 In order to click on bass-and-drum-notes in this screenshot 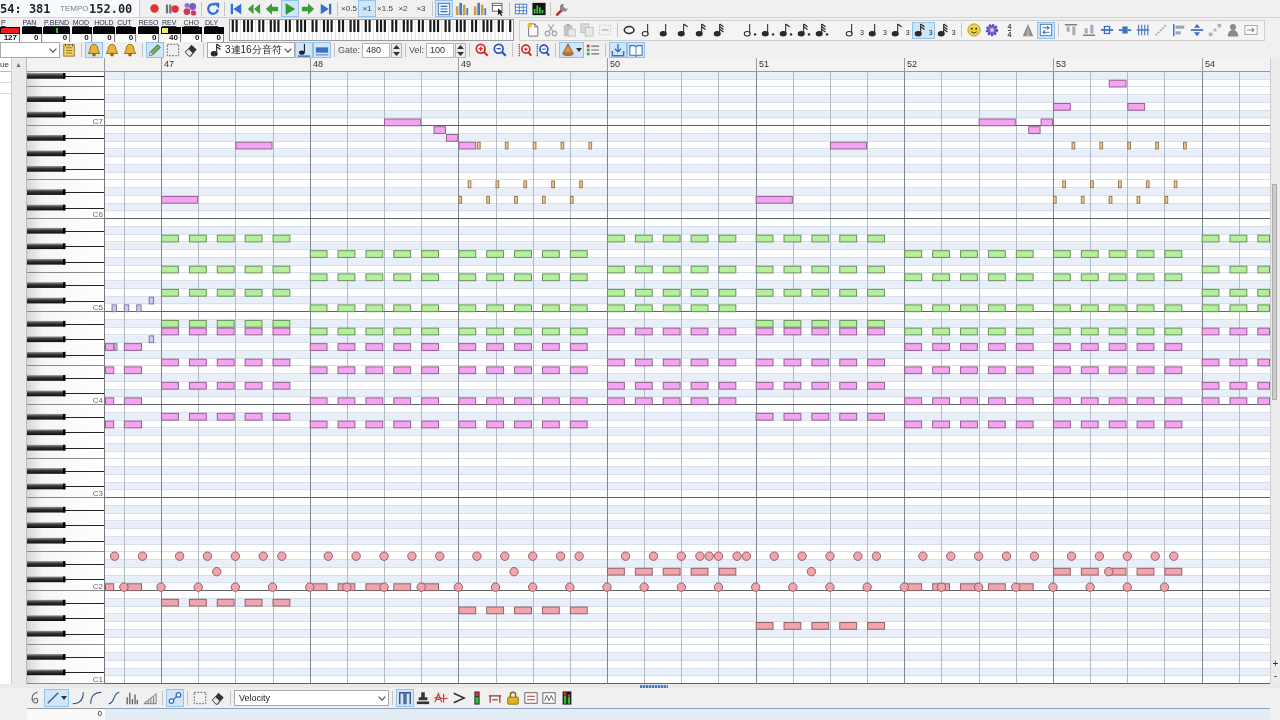, I will do `click(644, 590)`.